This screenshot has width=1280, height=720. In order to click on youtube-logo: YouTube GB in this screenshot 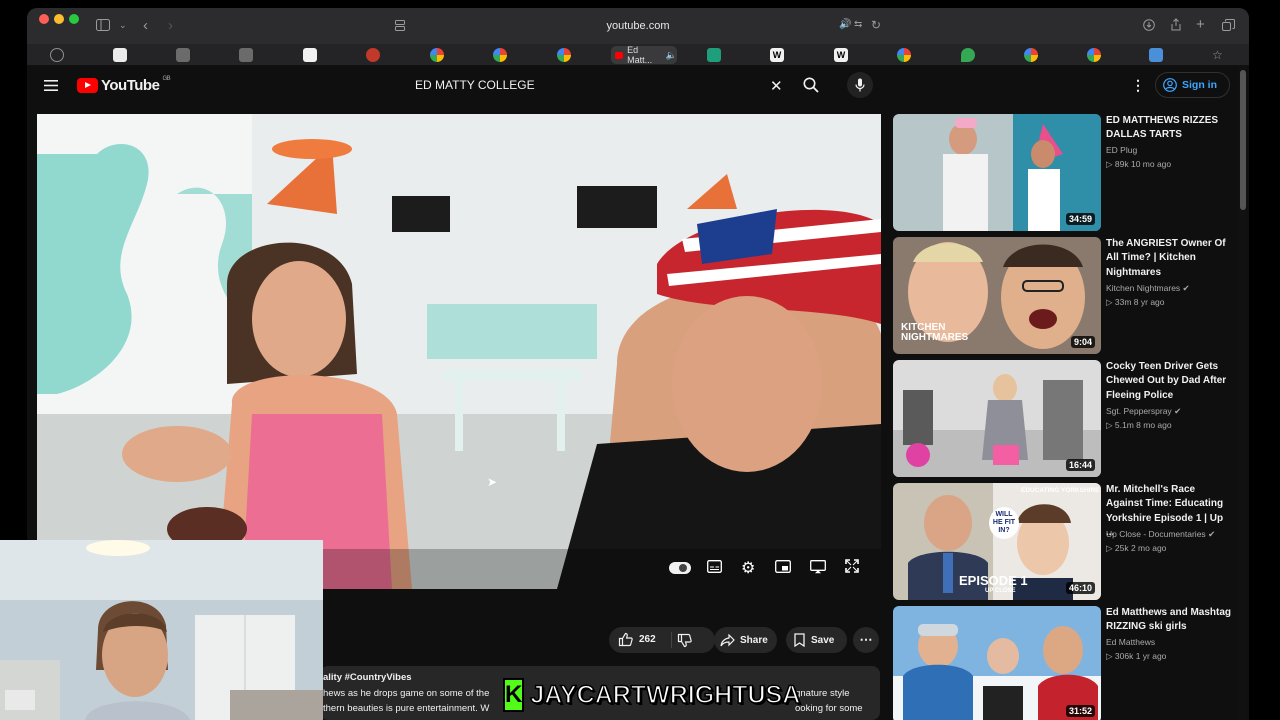, I will do `click(124, 84)`.